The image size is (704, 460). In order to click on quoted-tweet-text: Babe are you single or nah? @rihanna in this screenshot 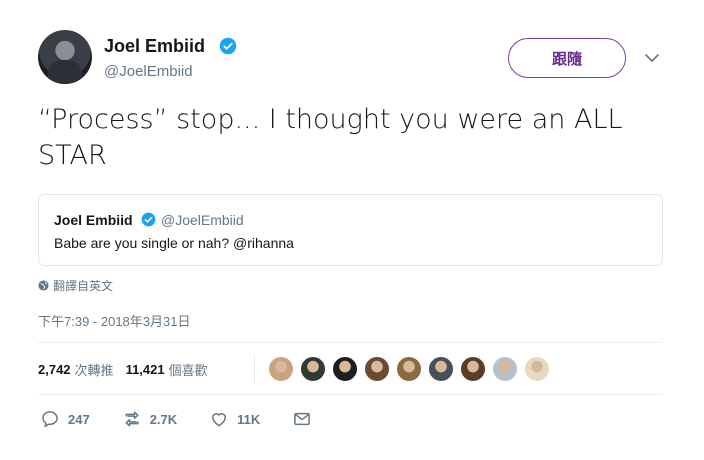, I will do `click(174, 243)`.